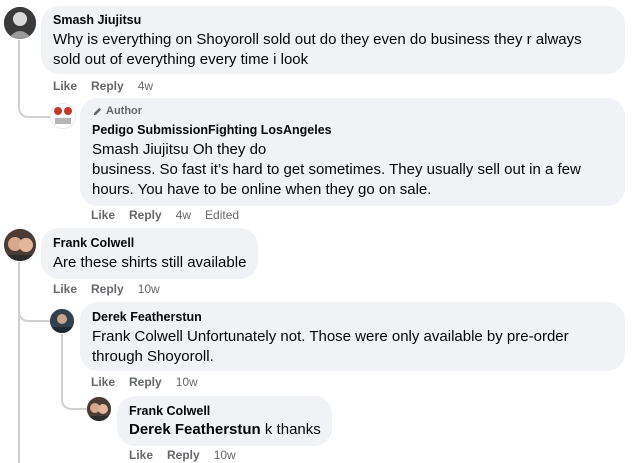  Describe the element at coordinates (172, 215) in the screenshot. I see `comment-actions: Like Reply 4w Edited` at that location.